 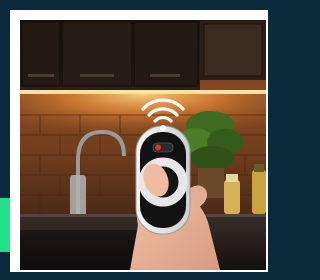 What do you see at coordinates (158, 147) in the screenshot?
I see `power-button` at bounding box center [158, 147].